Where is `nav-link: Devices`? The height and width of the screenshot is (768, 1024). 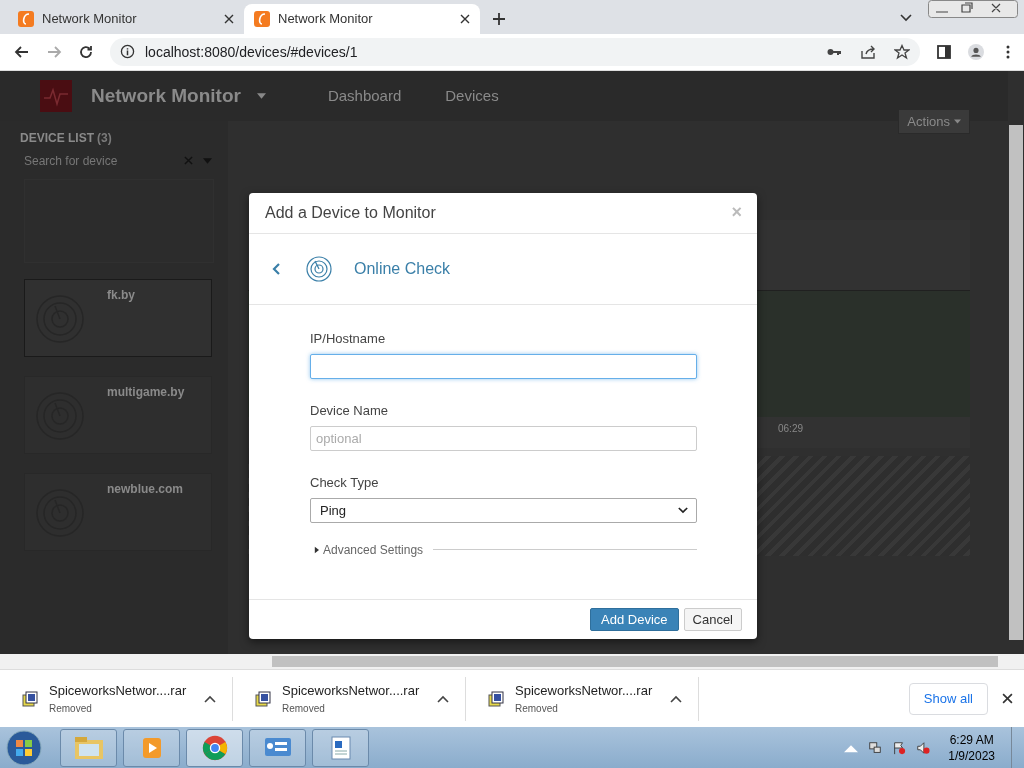
nav-link: Devices is located at coordinates (472, 96).